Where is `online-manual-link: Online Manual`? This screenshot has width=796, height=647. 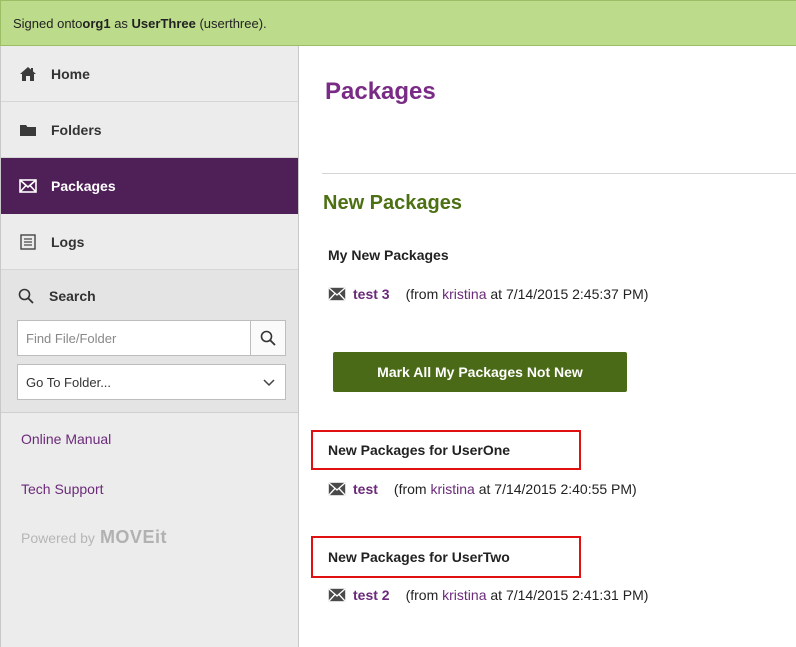 online-manual-link: Online Manual is located at coordinates (159, 439).